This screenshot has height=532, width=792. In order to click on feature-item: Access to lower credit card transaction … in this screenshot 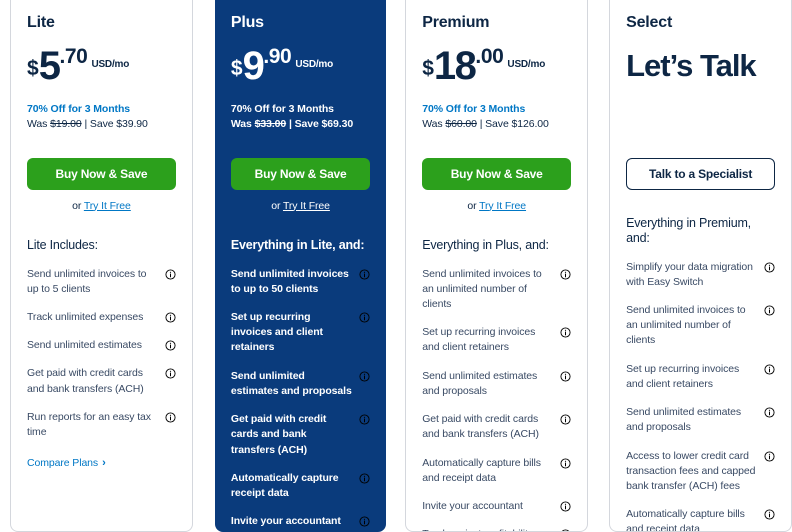, I will do `click(700, 472)`.